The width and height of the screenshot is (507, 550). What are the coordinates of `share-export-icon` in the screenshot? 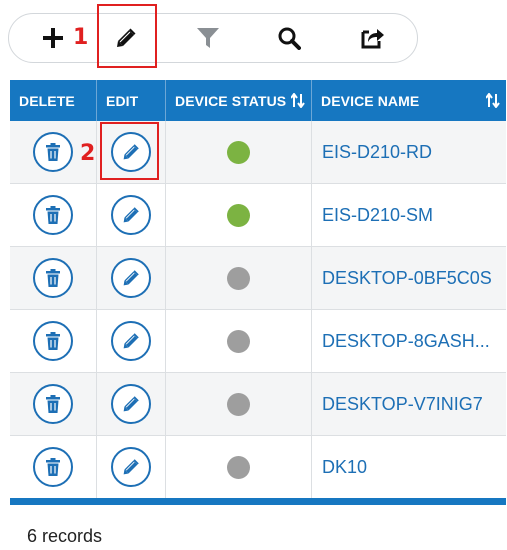 It's located at (372, 39).